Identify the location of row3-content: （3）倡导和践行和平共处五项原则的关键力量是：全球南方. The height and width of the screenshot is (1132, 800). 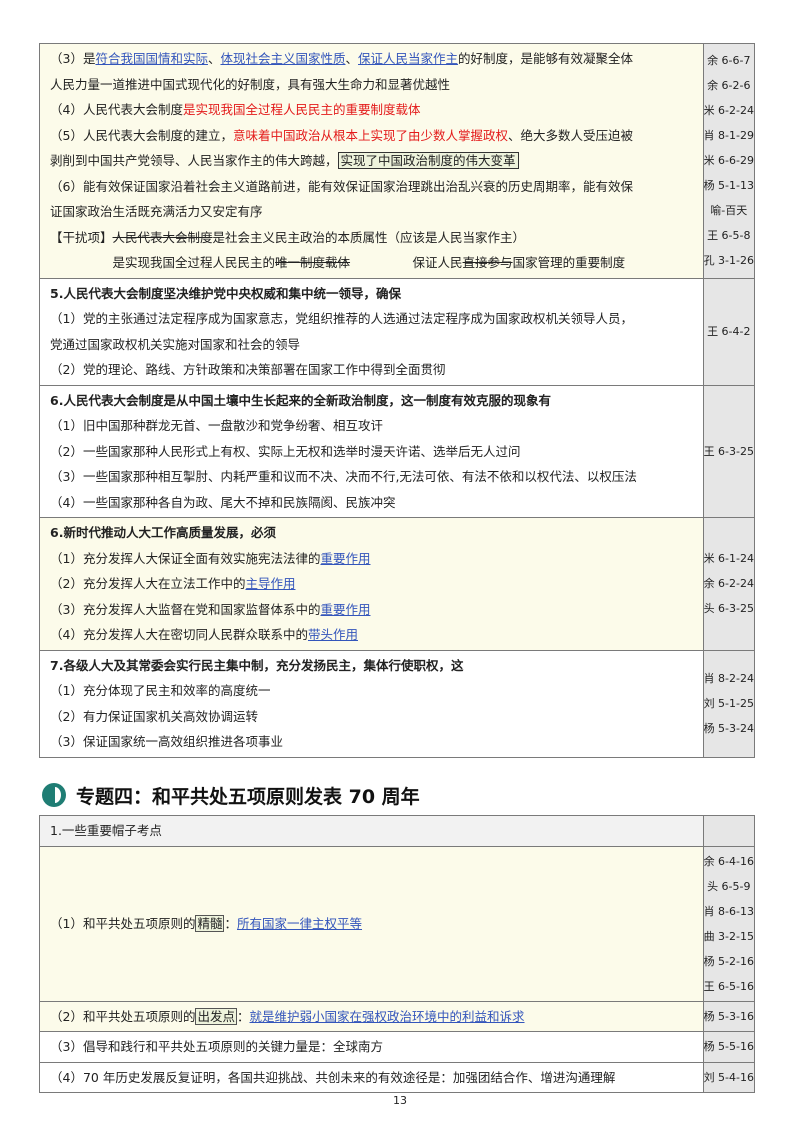
(371, 1047).